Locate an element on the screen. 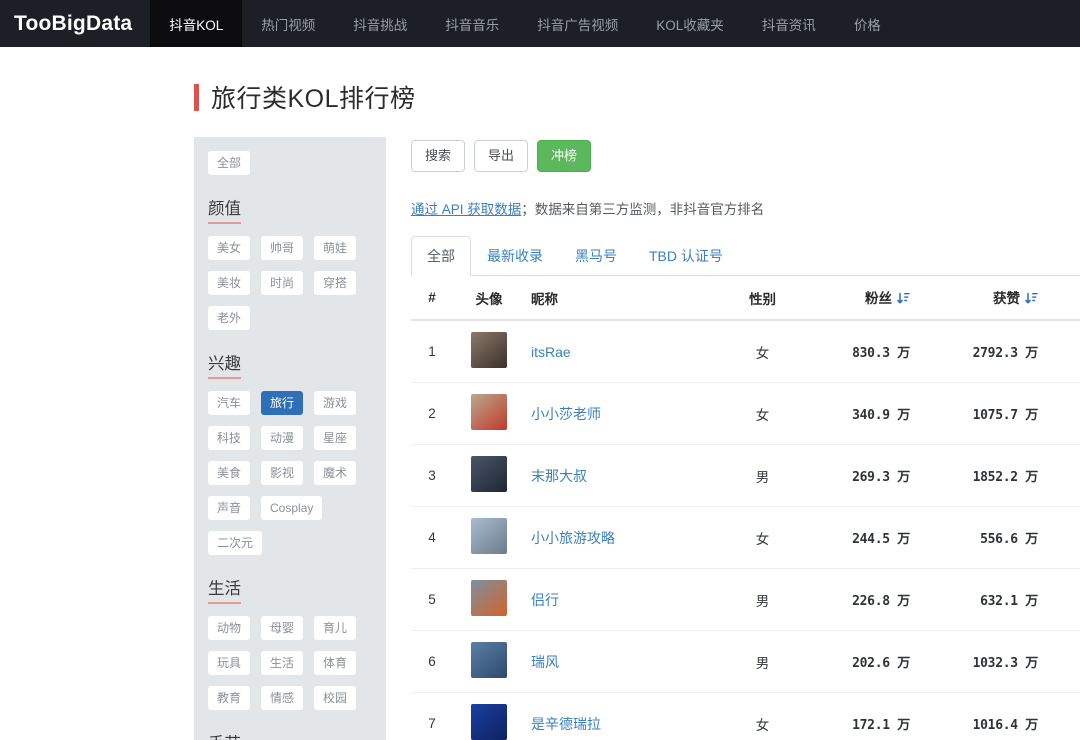  sidebar-tag-星座: 星座 is located at coordinates (335, 438).